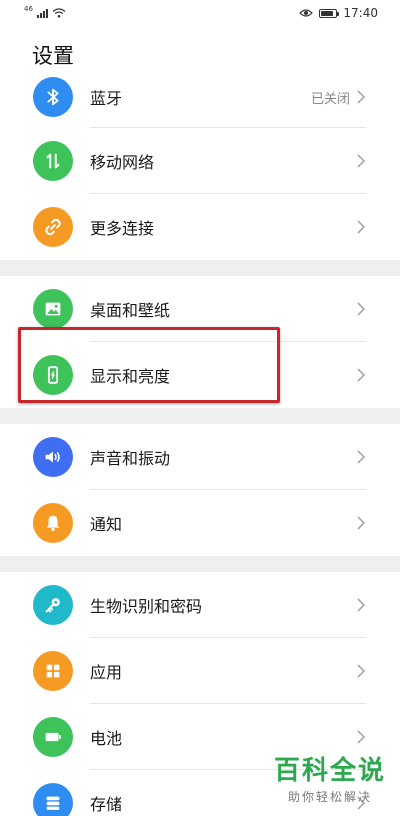 This screenshot has width=400, height=816. What do you see at coordinates (200, 523) in the screenshot?
I see `settings-item-notifications: 通知` at bounding box center [200, 523].